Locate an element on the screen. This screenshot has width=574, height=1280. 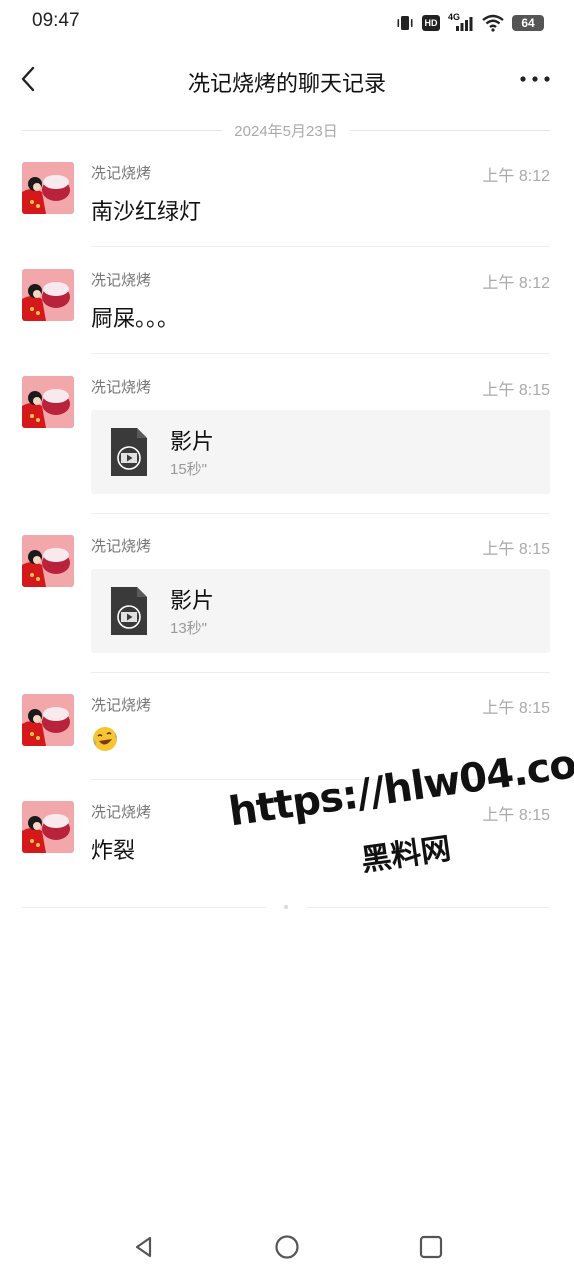
status-icons: HD 4G 64 is located at coordinates (470, 23).